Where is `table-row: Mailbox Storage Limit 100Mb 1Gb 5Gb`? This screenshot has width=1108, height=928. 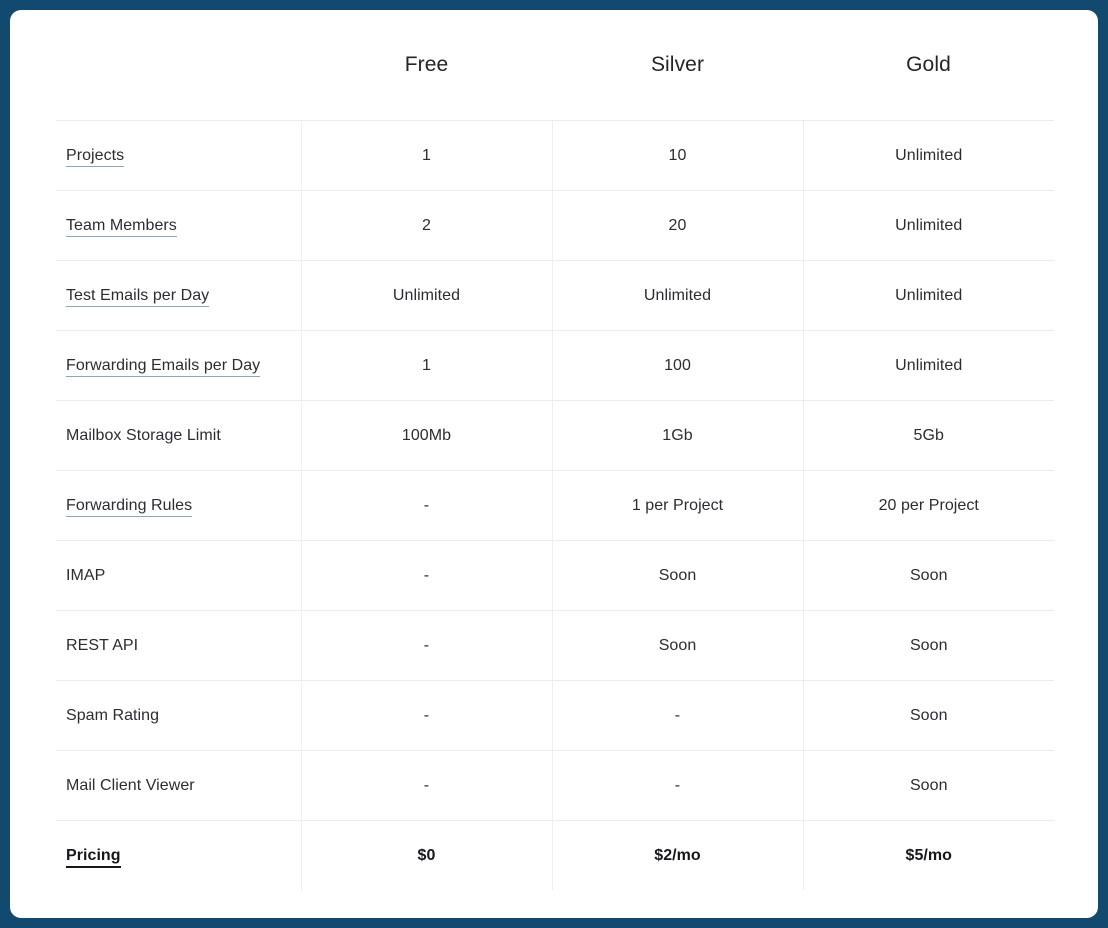 table-row: Mailbox Storage Limit 100Mb 1Gb 5Gb is located at coordinates (555, 435).